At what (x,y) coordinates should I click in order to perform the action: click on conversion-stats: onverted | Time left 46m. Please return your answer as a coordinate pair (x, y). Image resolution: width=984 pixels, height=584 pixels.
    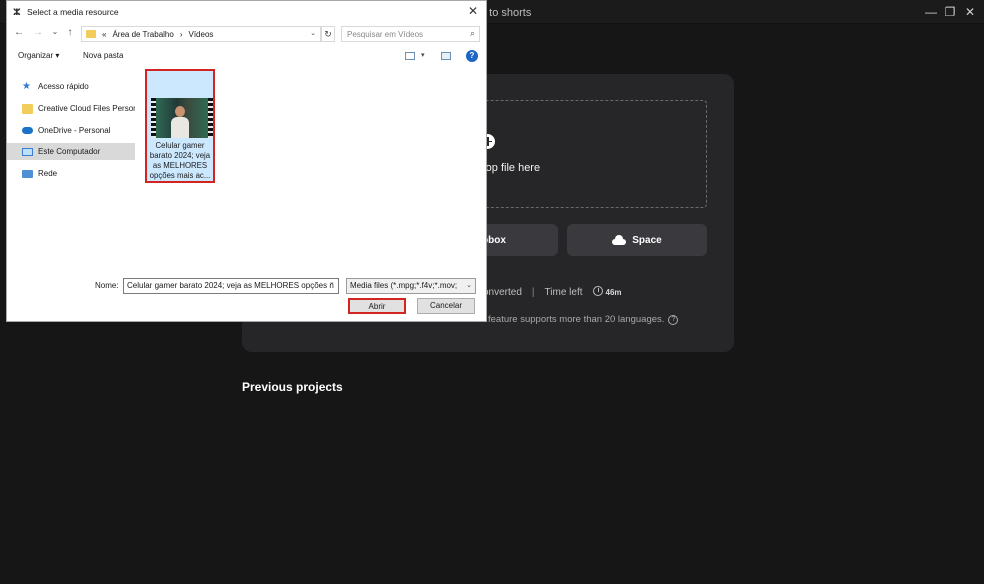
    Looking at the image, I should click on (552, 292).